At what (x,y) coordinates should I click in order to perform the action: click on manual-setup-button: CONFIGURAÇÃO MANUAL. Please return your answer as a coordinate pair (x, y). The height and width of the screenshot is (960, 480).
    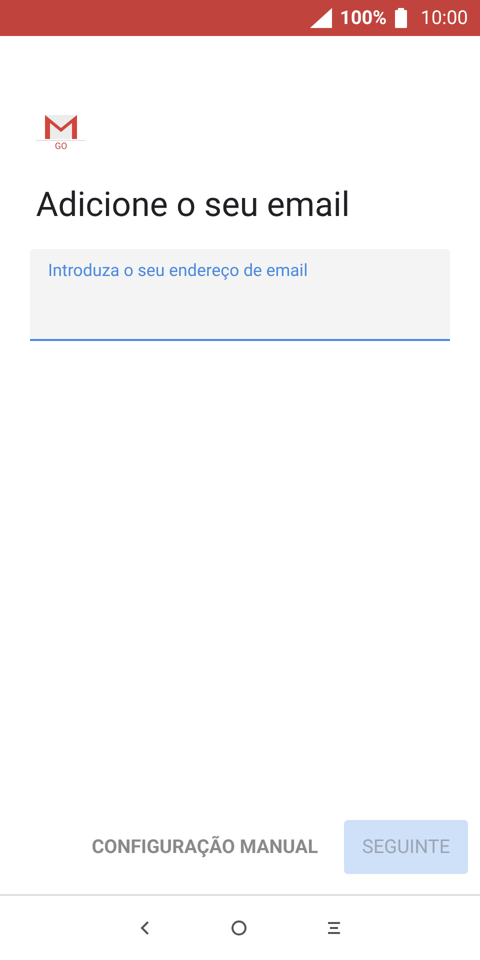
    Looking at the image, I should click on (205, 847).